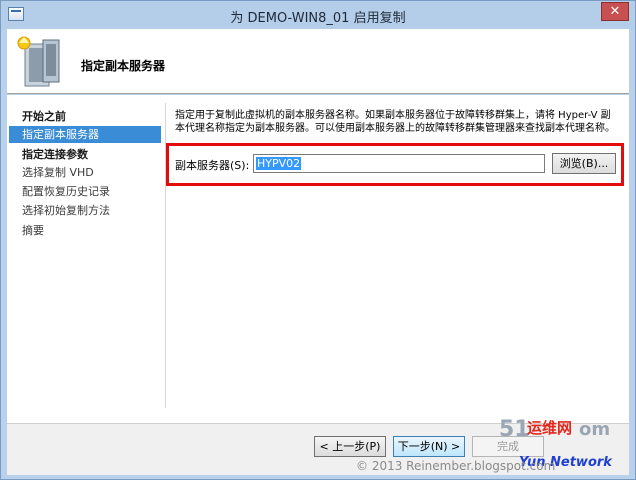  Describe the element at coordinates (85, 154) in the screenshot. I see `nav-item-connection-parameters: 指定连接参数` at that location.